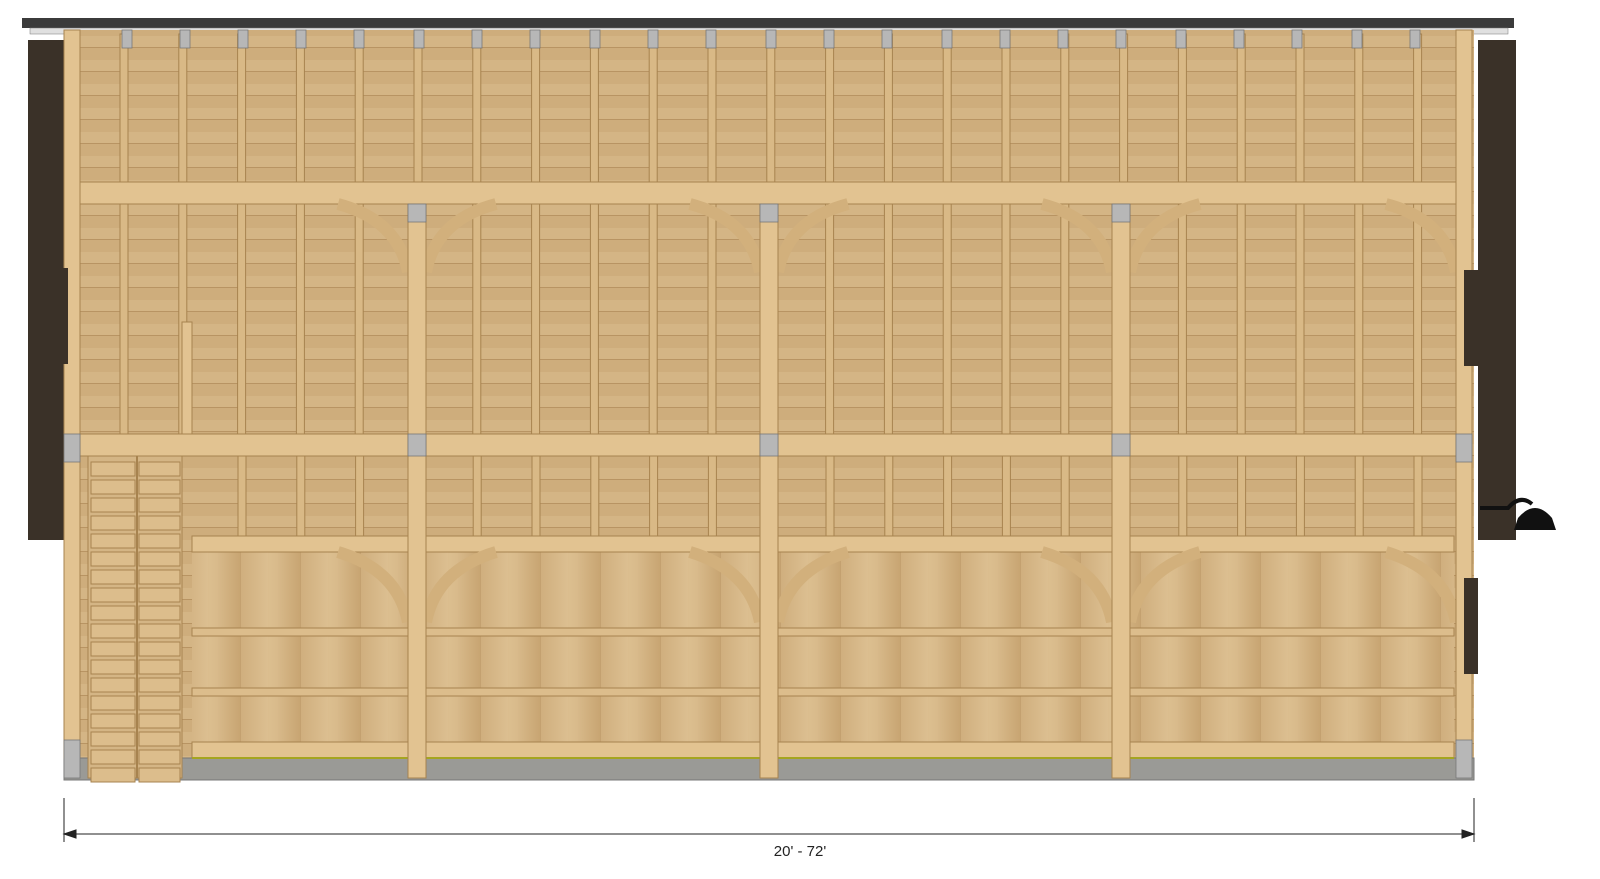 This screenshot has height=879, width=1600. What do you see at coordinates (72, 394) in the screenshot?
I see `corner-post-left` at bounding box center [72, 394].